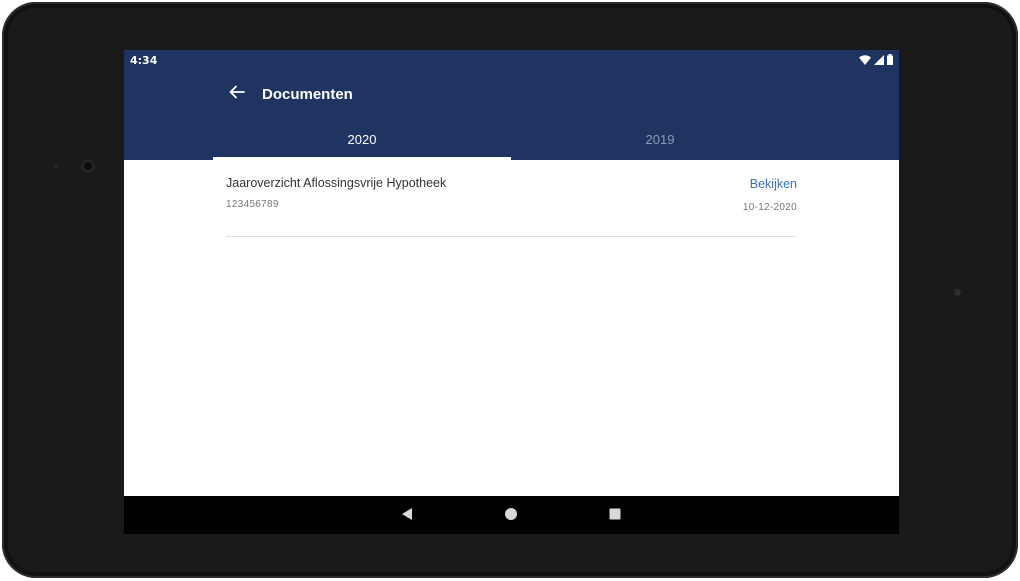 Image resolution: width=1020 pixels, height=581 pixels. I want to click on app-bar: 4:34 Documenten 2020 2019, so click(511, 105).